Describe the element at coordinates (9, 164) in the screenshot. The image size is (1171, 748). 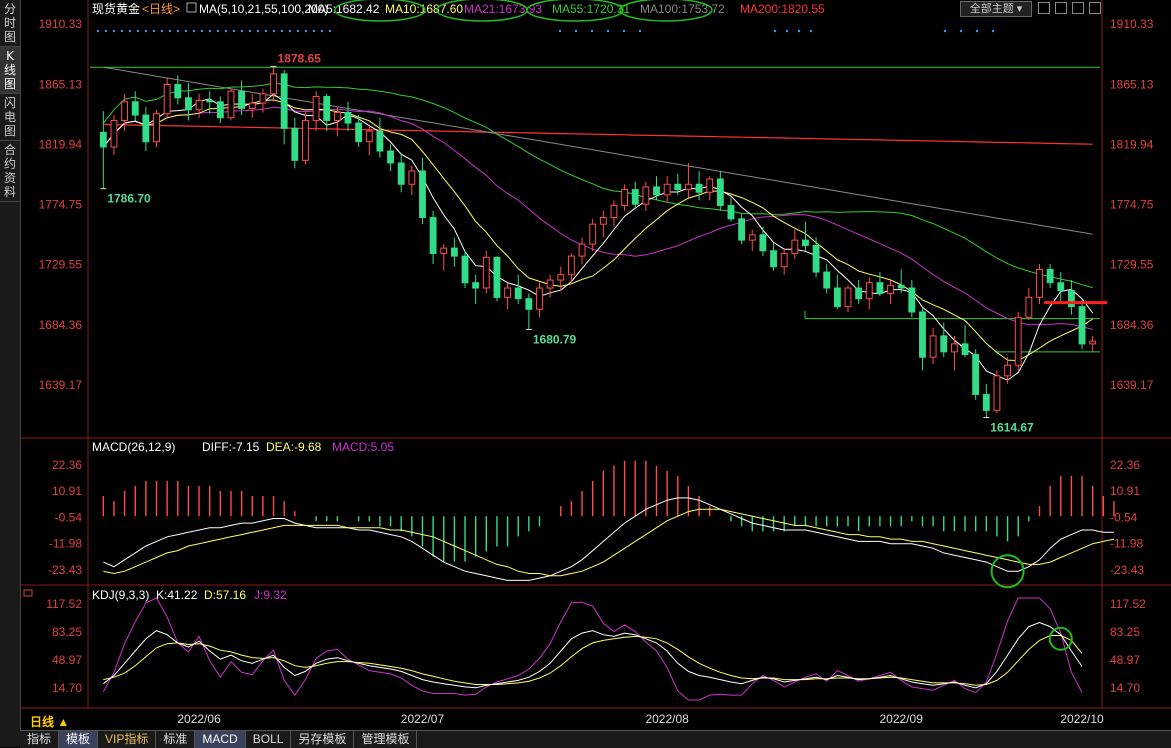
I see `sidebar-tab-char: 约` at that location.